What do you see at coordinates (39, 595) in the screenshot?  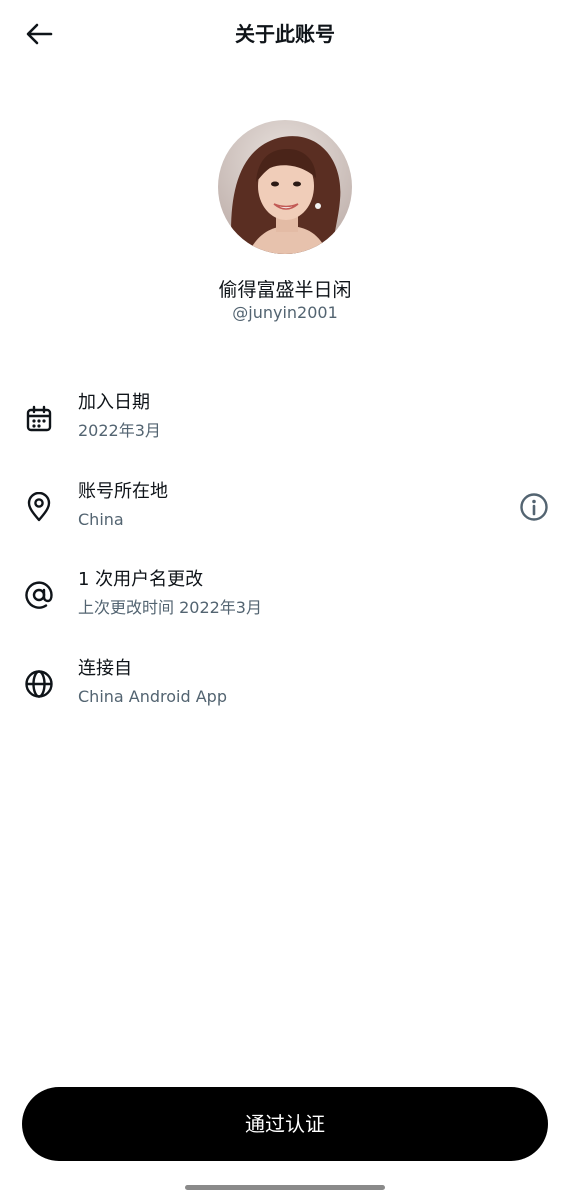 I see `at-sign-icon` at bounding box center [39, 595].